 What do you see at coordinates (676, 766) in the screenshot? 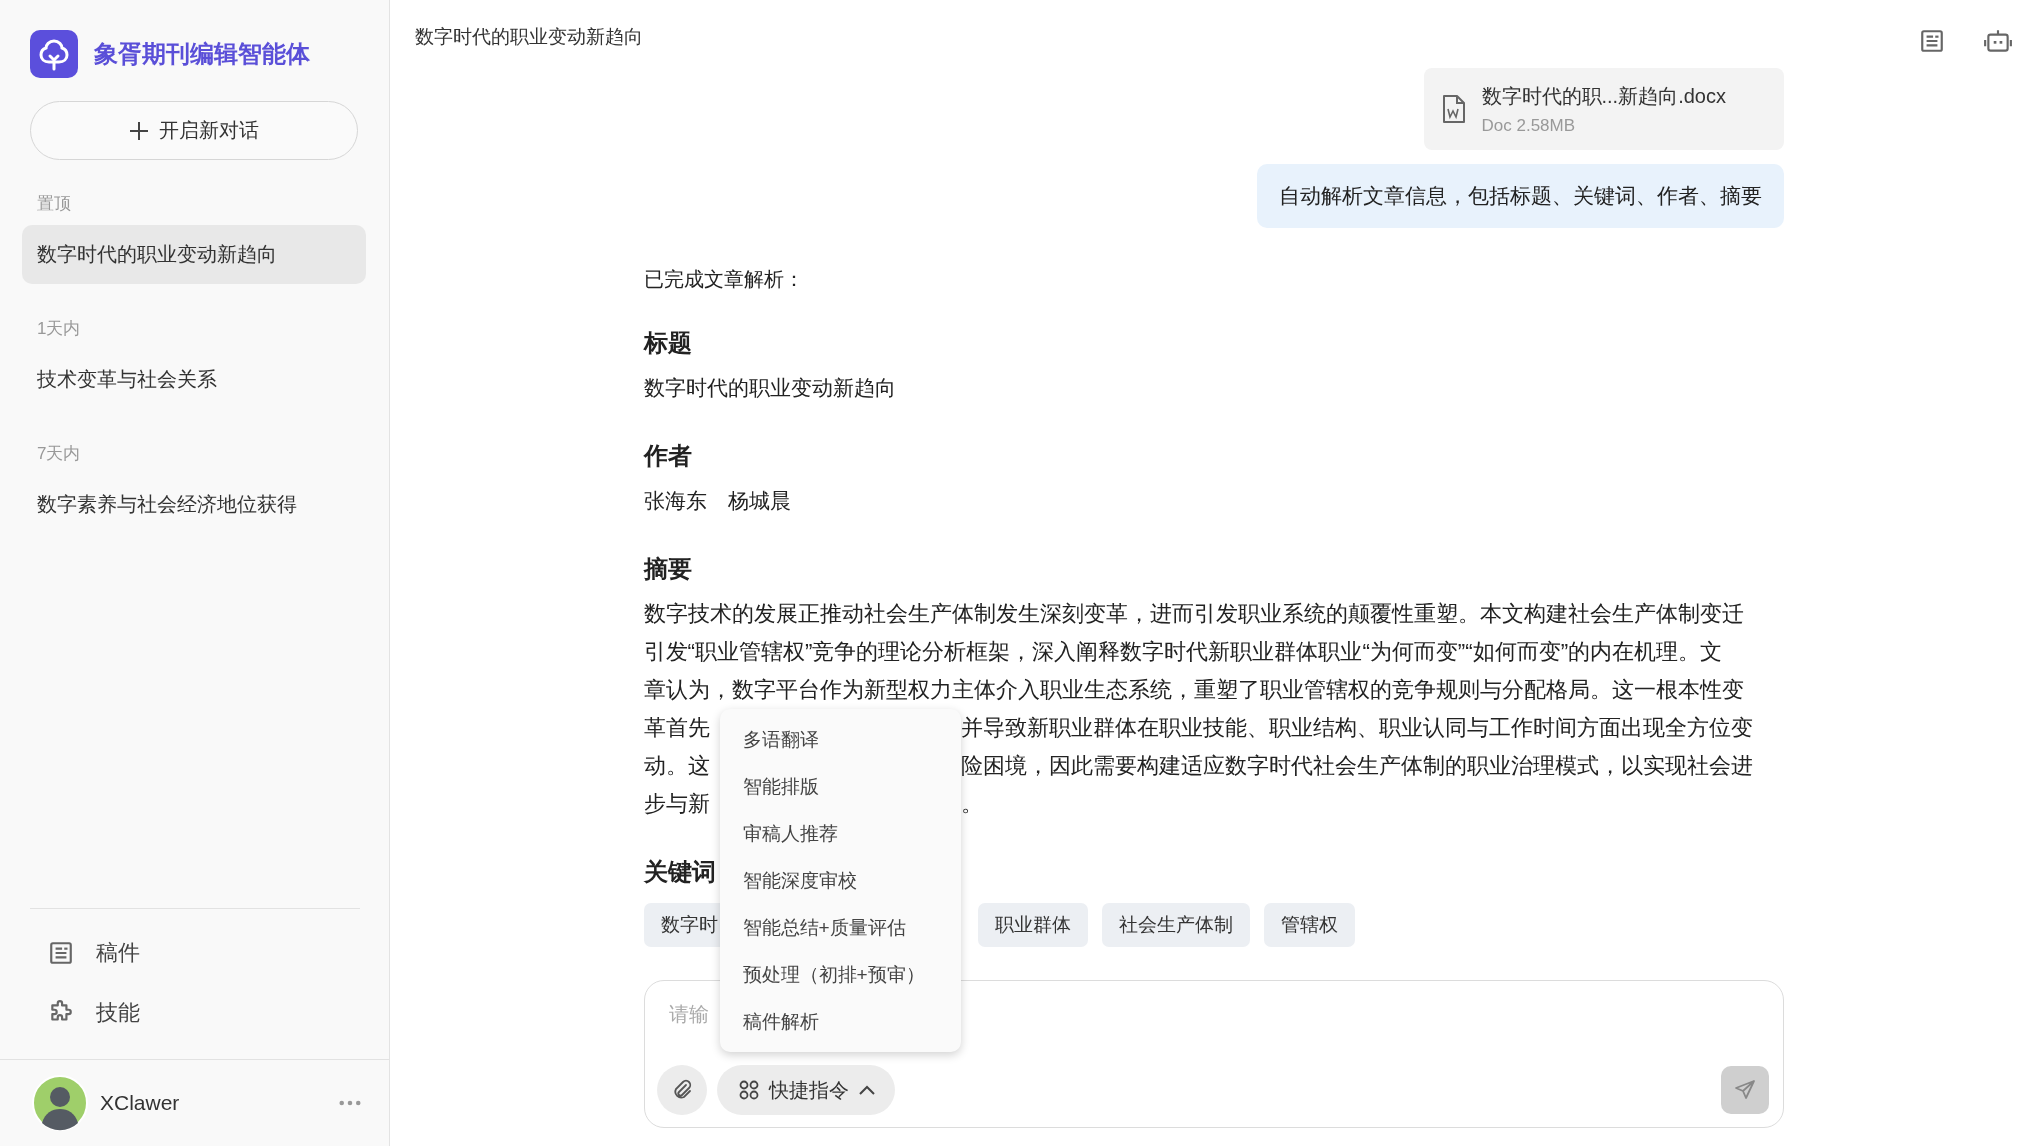
I see `abstract-line: 动。这` at bounding box center [676, 766].